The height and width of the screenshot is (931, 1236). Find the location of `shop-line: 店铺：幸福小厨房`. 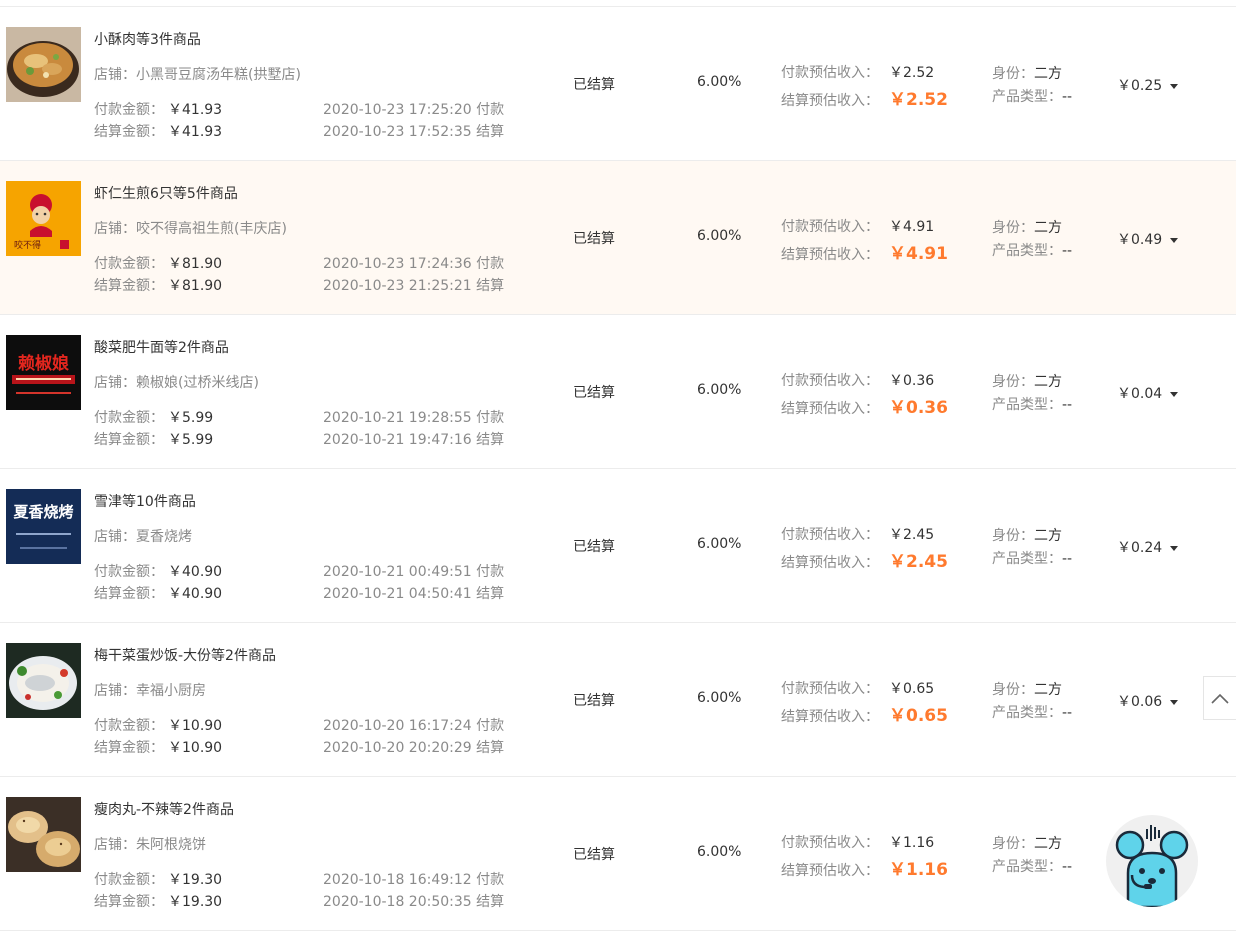

shop-line: 店铺：幸福小厨房 is located at coordinates (150, 691).